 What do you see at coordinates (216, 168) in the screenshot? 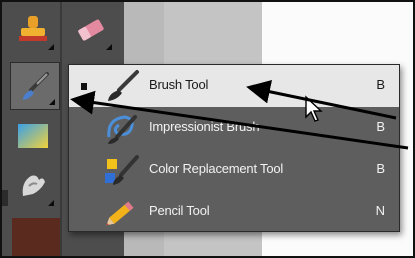
I see `flyout-item-label: Color Replacement Tool` at bounding box center [216, 168].